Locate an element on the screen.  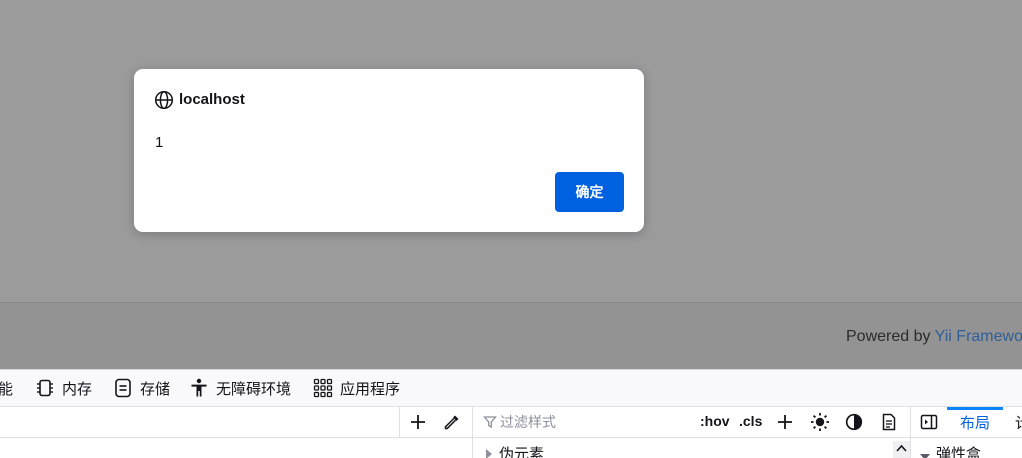
tab-accessibility: 无障碍环境 is located at coordinates (240, 388).